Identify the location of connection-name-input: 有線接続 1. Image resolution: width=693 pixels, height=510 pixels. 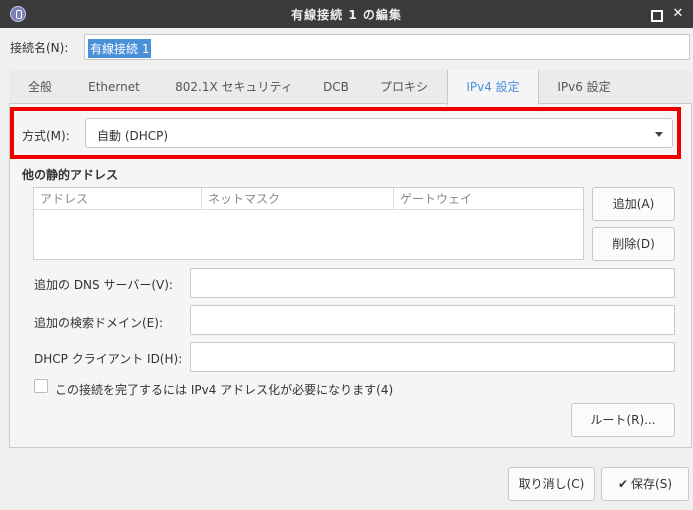
(387, 47).